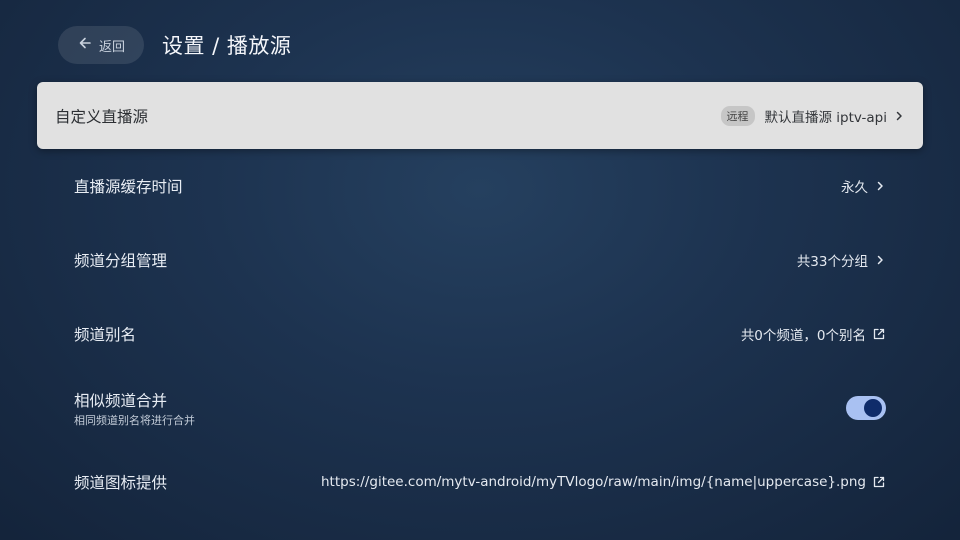 The height and width of the screenshot is (540, 960). I want to click on setting-merge-similar: 相似频道合并 相同频道别名将进行合并, so click(480, 408).